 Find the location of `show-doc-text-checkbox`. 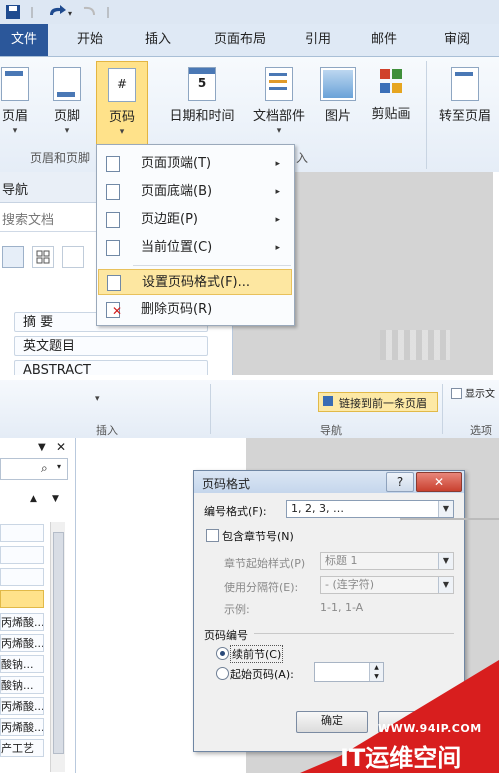

show-doc-text-checkbox is located at coordinates (456, 393).